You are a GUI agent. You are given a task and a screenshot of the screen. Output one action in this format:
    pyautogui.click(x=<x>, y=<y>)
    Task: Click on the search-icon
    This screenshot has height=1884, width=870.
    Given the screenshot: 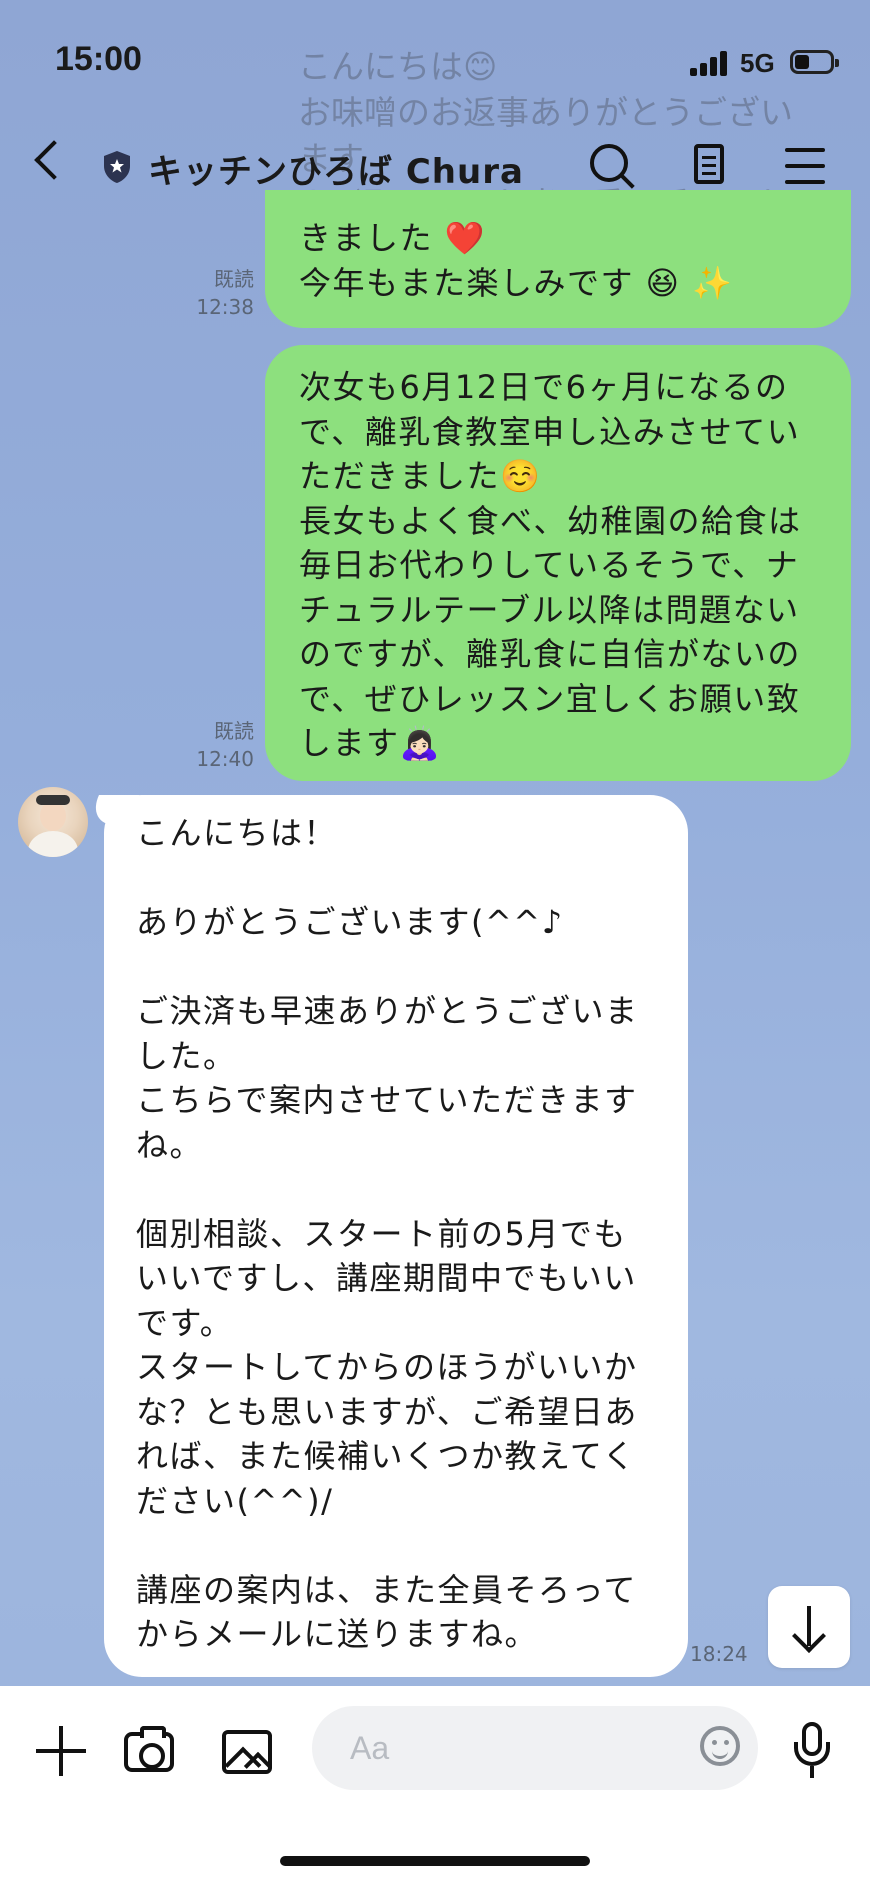 What is the action you would take?
    pyautogui.click(x=612, y=166)
    